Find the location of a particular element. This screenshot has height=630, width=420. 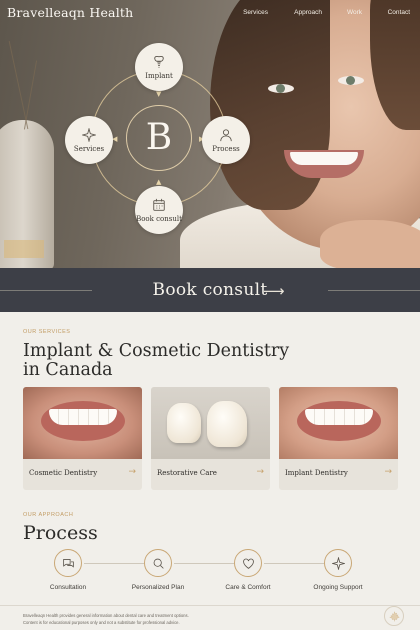

chat-icon is located at coordinates (68, 563).